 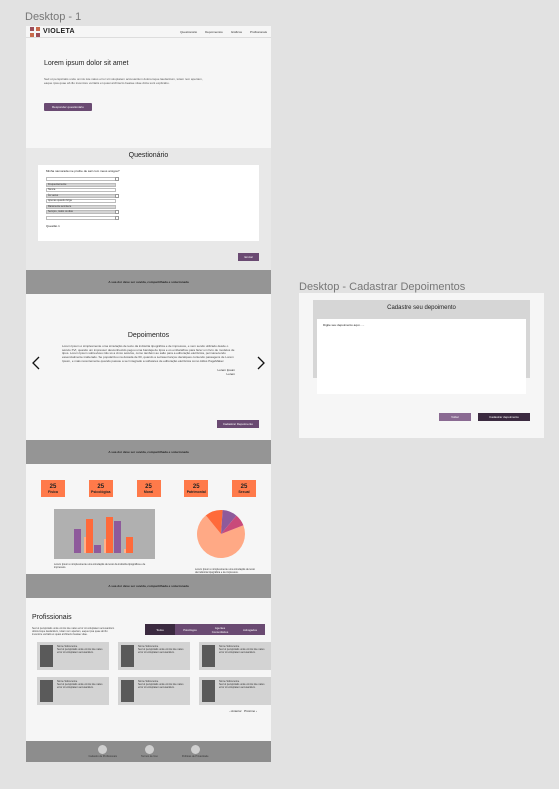 I want to click on answer-option: Sempre, todos os dias, so click(x=82, y=212).